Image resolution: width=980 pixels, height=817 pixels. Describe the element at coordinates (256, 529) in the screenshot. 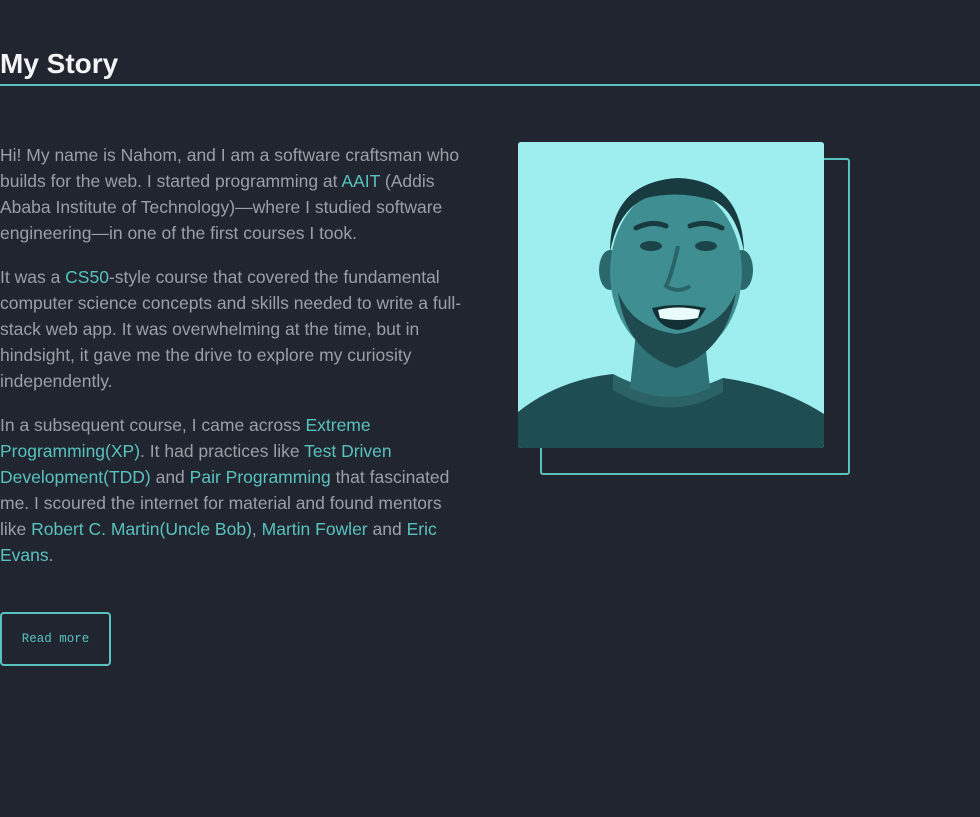

I see `paragraph-text: ,` at that location.